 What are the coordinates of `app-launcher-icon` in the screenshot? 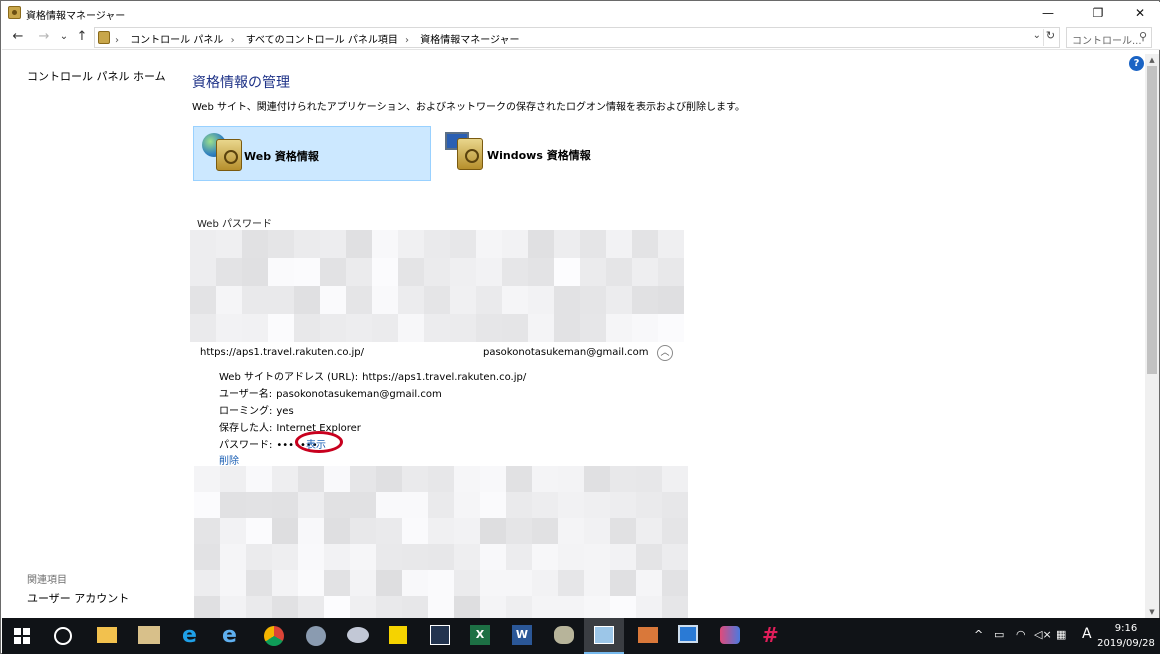 It's located at (440, 635).